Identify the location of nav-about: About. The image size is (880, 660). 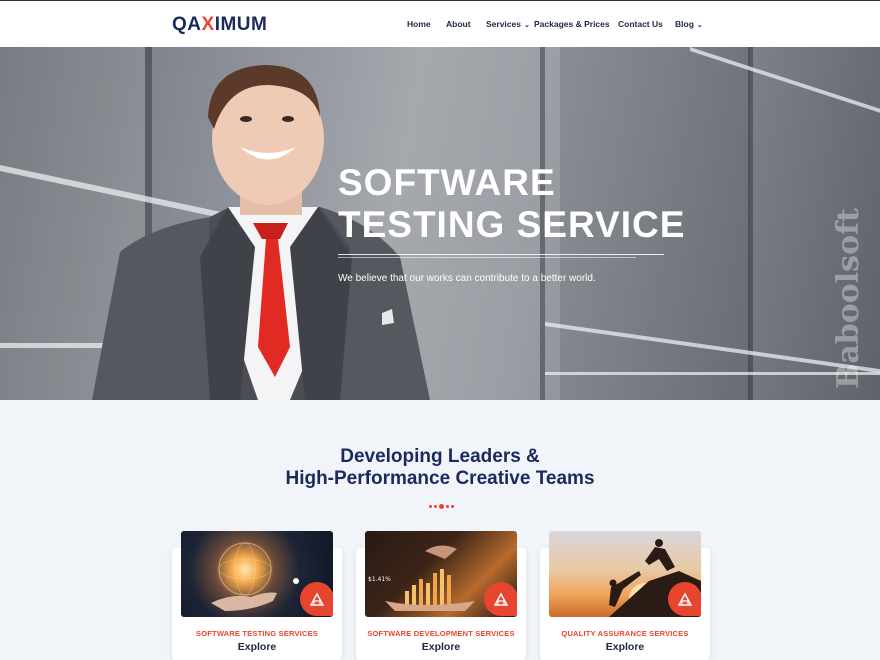
(458, 24).